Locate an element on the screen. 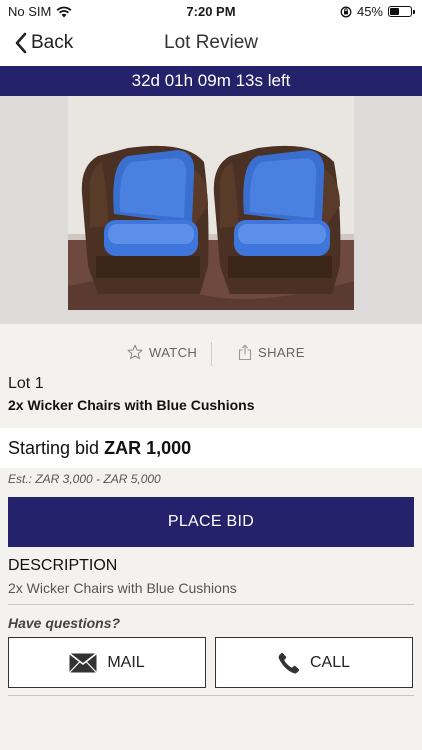 This screenshot has height=750, width=422. phone-icon is located at coordinates (289, 662).